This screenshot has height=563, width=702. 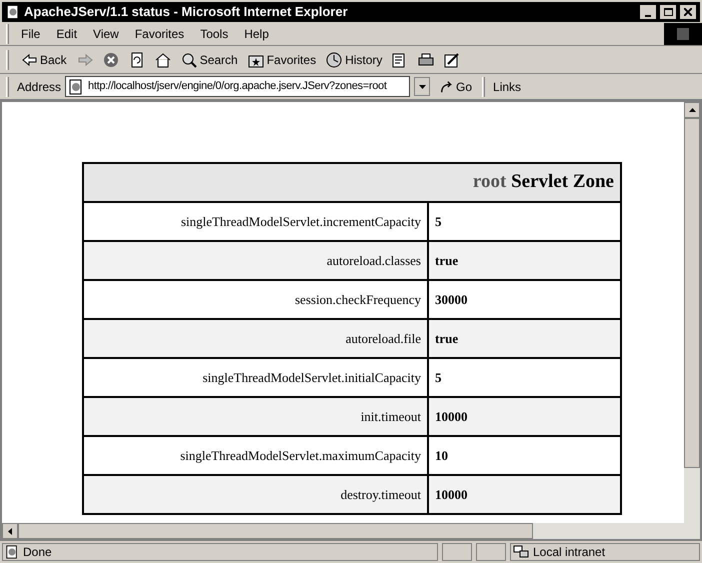 I want to click on caret-down-icon, so click(x=422, y=86).